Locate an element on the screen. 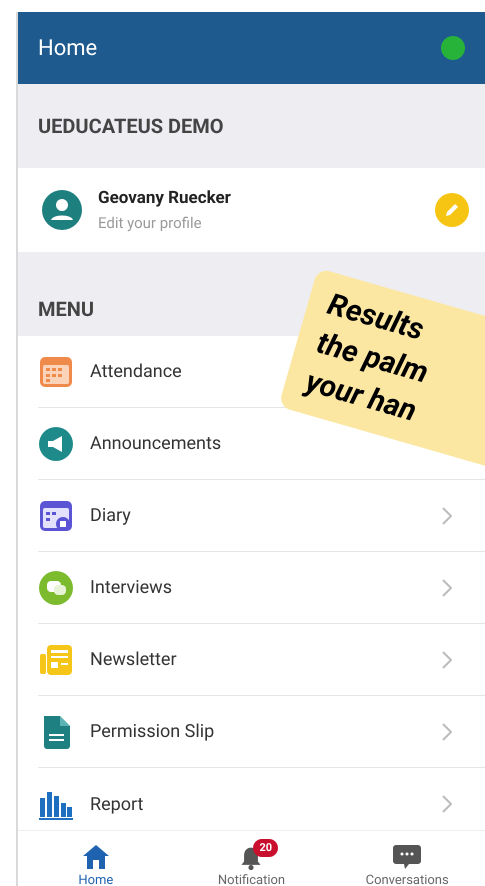 The image size is (485, 886). menu-label: Permission Slip is located at coordinates (152, 732).